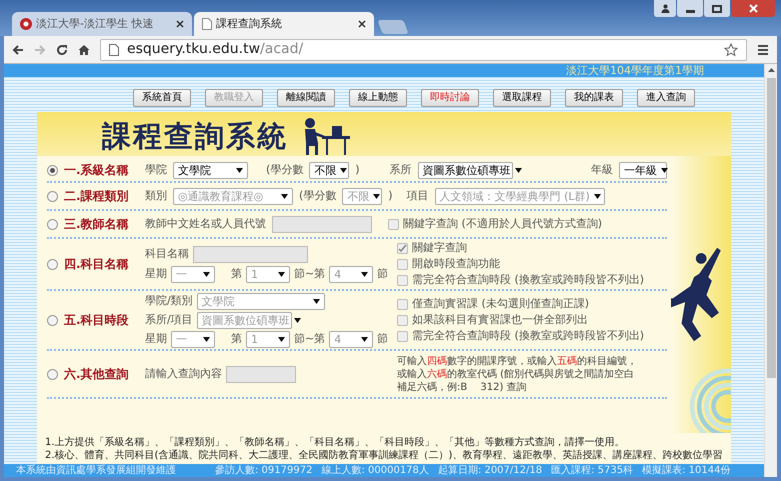 The width and height of the screenshot is (781, 481). I want to click on field-label: 節, so click(382, 339).